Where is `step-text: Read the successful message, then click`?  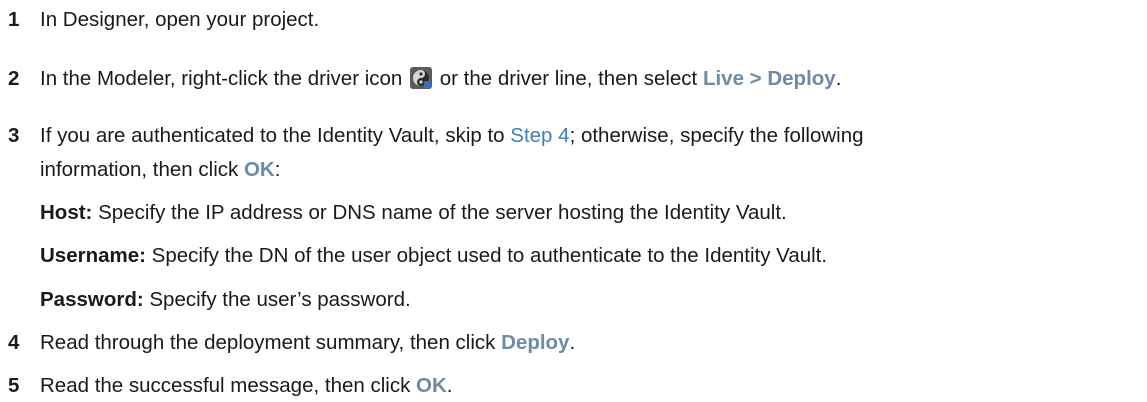
step-text: Read the successful message, then click is located at coordinates (225, 385).